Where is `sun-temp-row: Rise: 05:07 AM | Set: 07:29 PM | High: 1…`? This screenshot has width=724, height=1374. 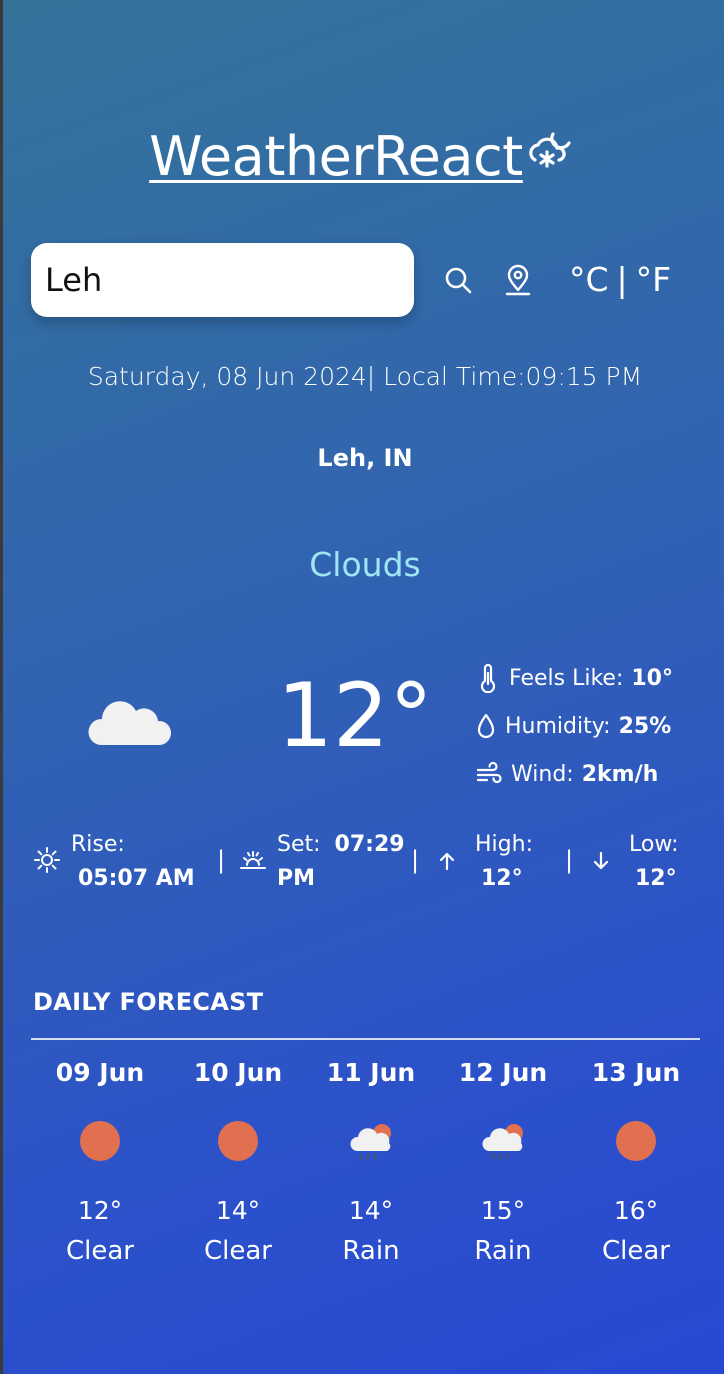 sun-temp-row: Rise: 05:07 AM | Set: 07:29 PM | High: 1… is located at coordinates (363, 863).